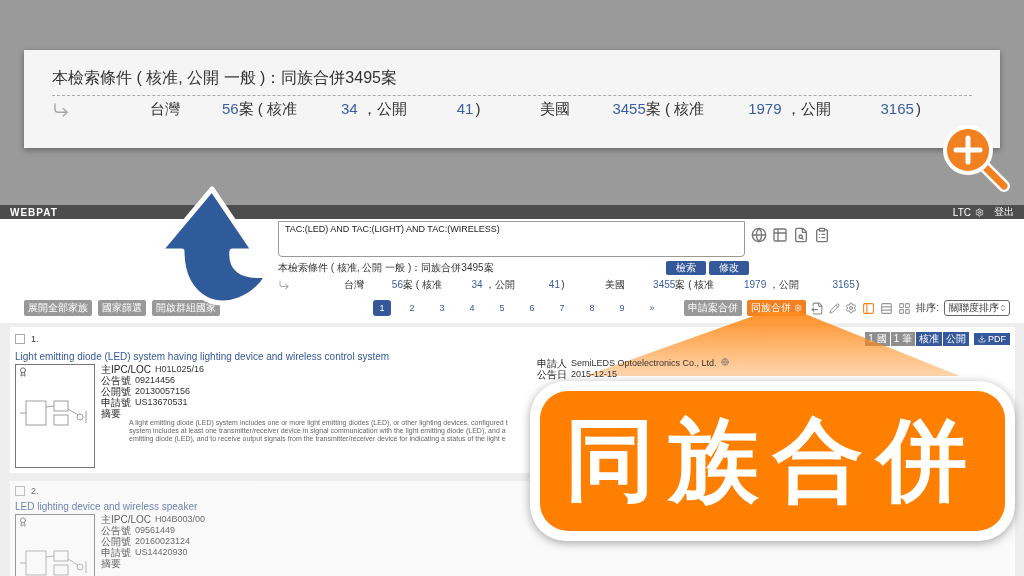  Describe the element at coordinates (155, 530) in the screenshot. I see `field-value: 09561449` at that location.